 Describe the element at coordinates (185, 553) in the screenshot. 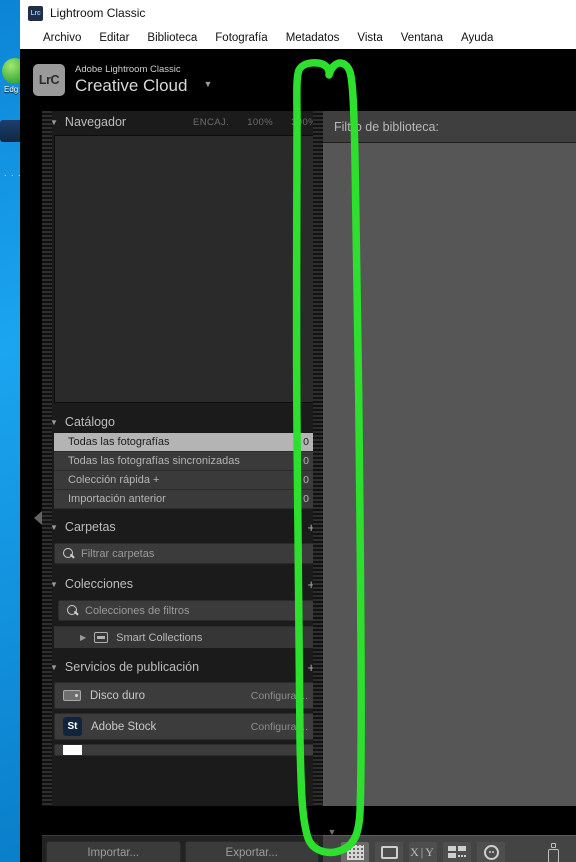

I see `folders-filter-input: Filtrar carpetas` at that location.